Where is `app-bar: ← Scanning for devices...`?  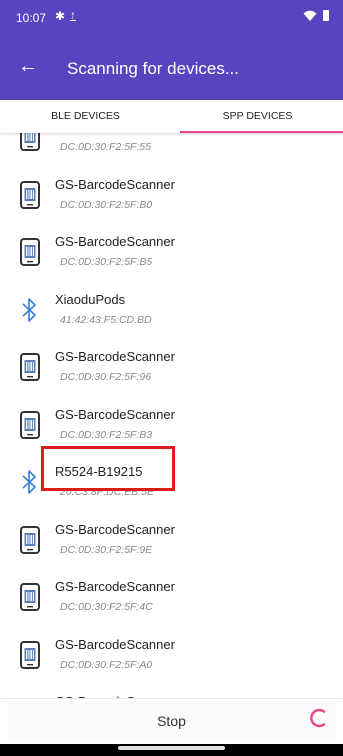
app-bar: ← Scanning for devices... is located at coordinates (171, 68).